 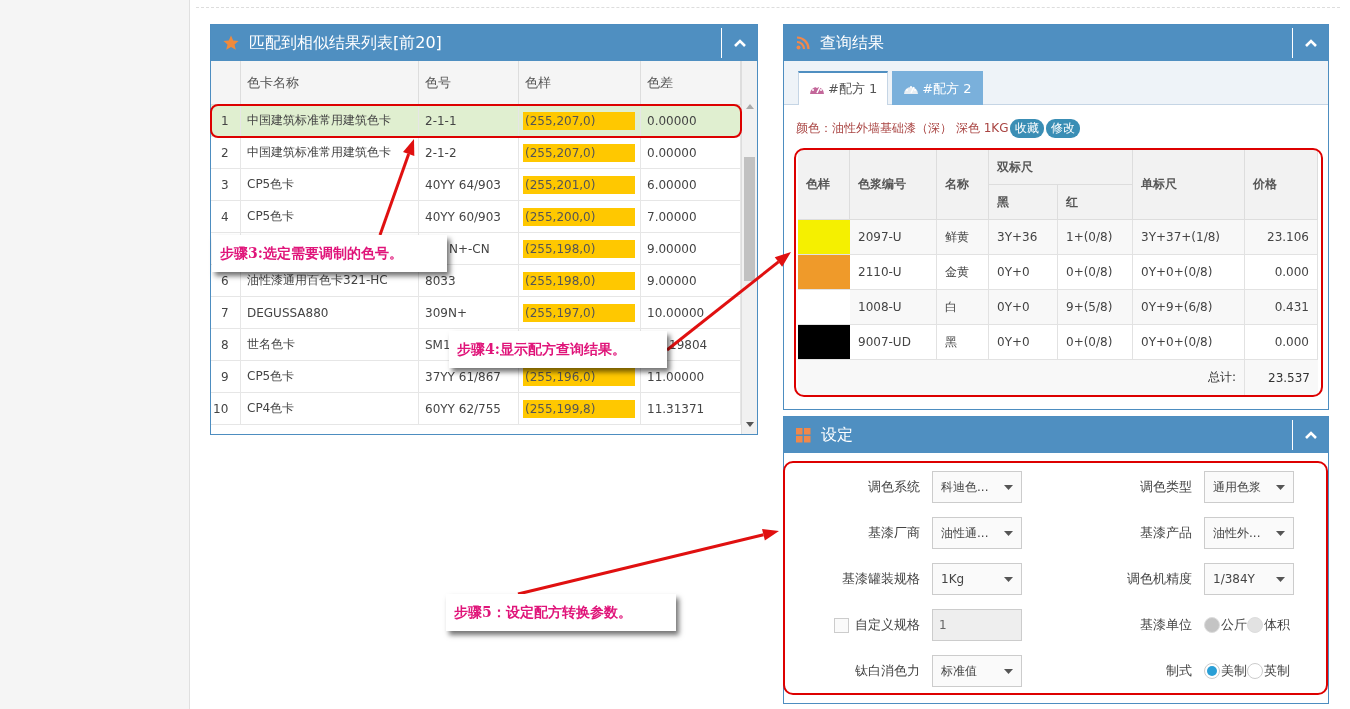 What do you see at coordinates (463, 216) in the screenshot?
I see `table-cell: 40YY 60/903` at bounding box center [463, 216].